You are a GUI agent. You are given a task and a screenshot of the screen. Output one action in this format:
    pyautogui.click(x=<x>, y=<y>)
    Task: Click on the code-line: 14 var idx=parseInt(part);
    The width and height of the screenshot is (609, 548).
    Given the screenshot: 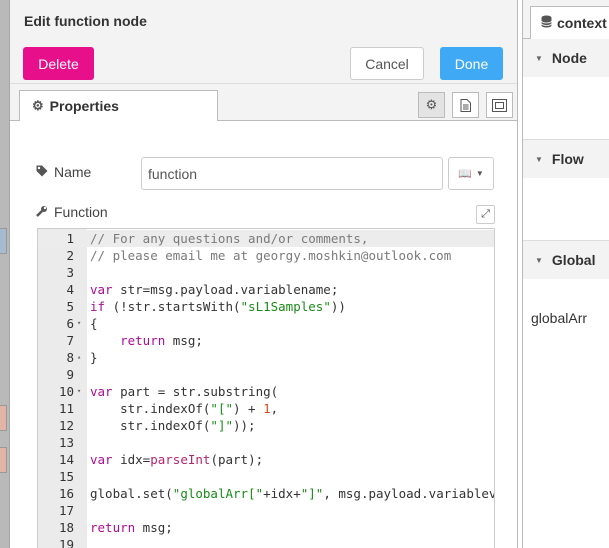 What is the action you would take?
    pyautogui.click(x=266, y=459)
    